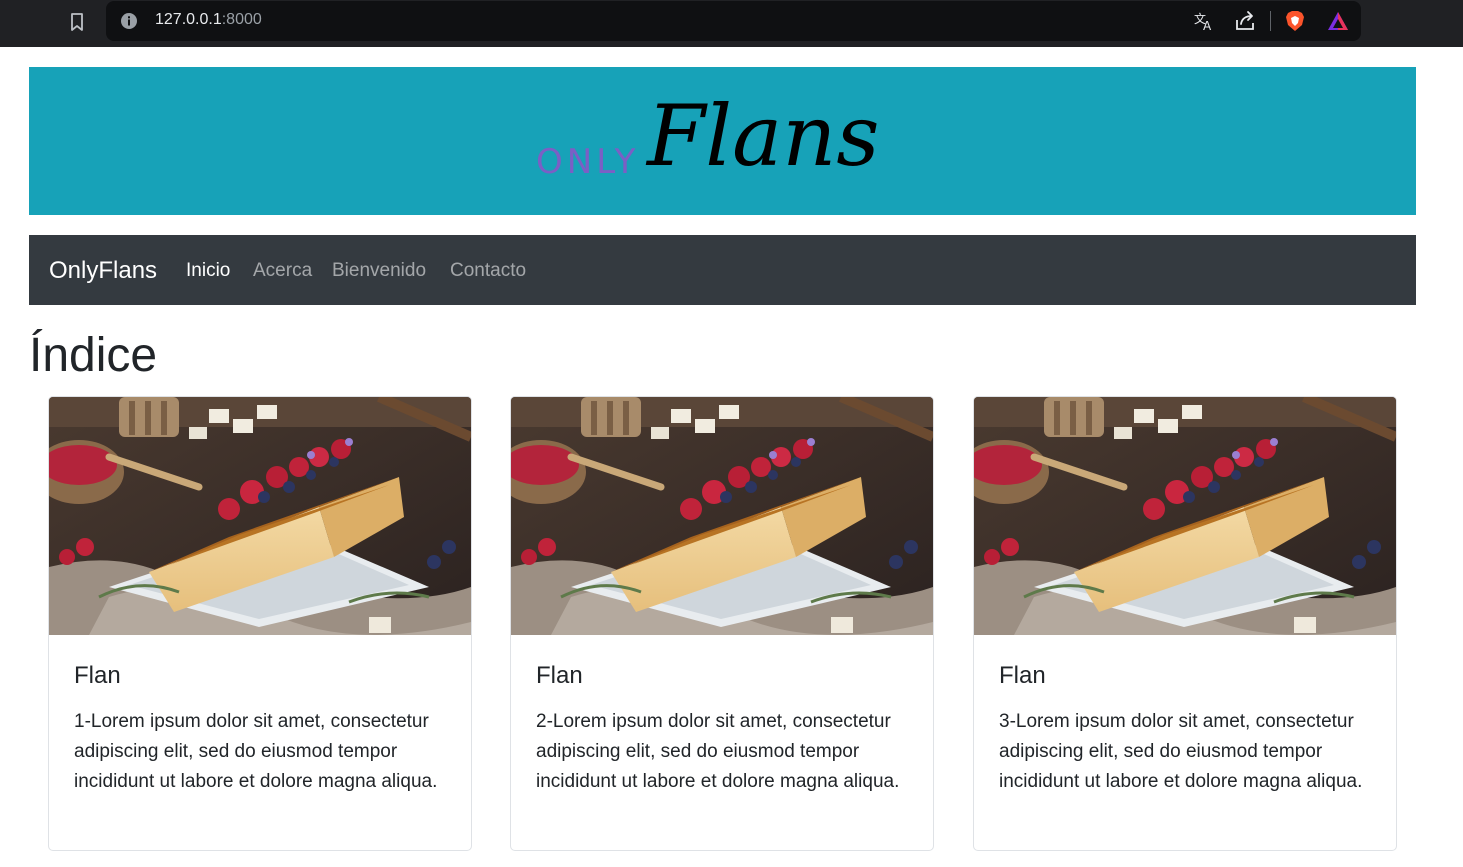 The height and width of the screenshot is (867, 1463). I want to click on nav-link-inicio: Inicio, so click(208, 271).